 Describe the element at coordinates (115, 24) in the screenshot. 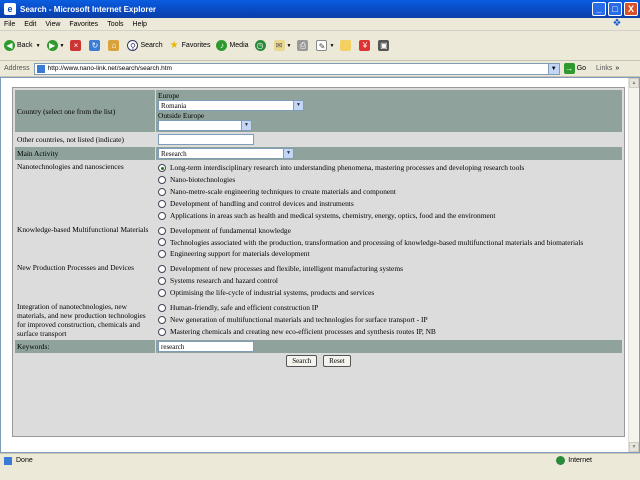

I see `menu-tools: Tools` at that location.